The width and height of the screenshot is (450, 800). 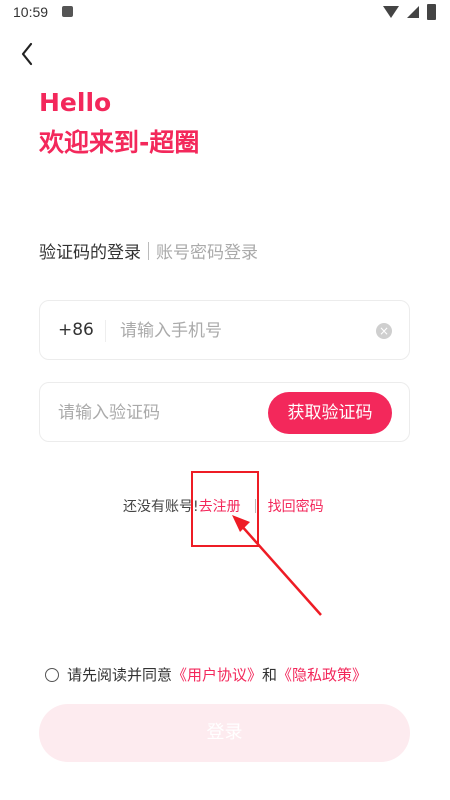 I want to click on no-account-text: 还没有账号!, so click(x=161, y=507).